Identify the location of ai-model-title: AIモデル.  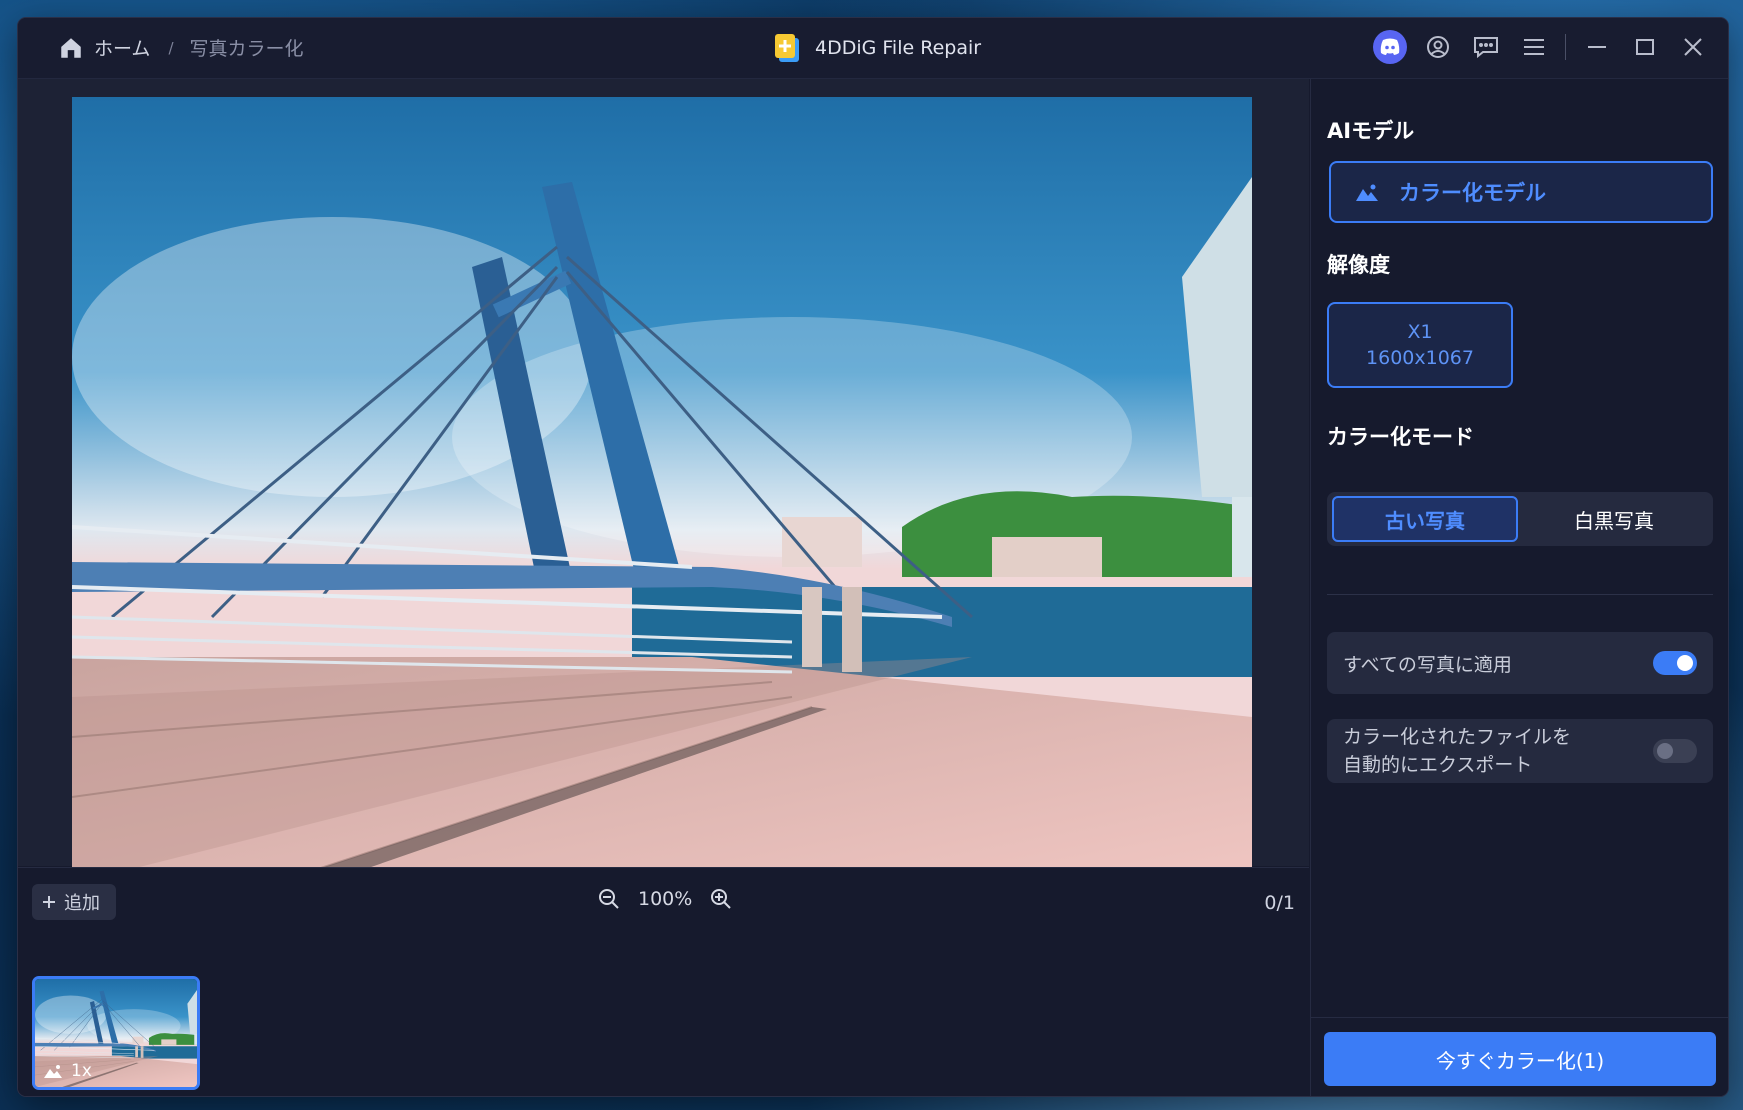
(1371, 131).